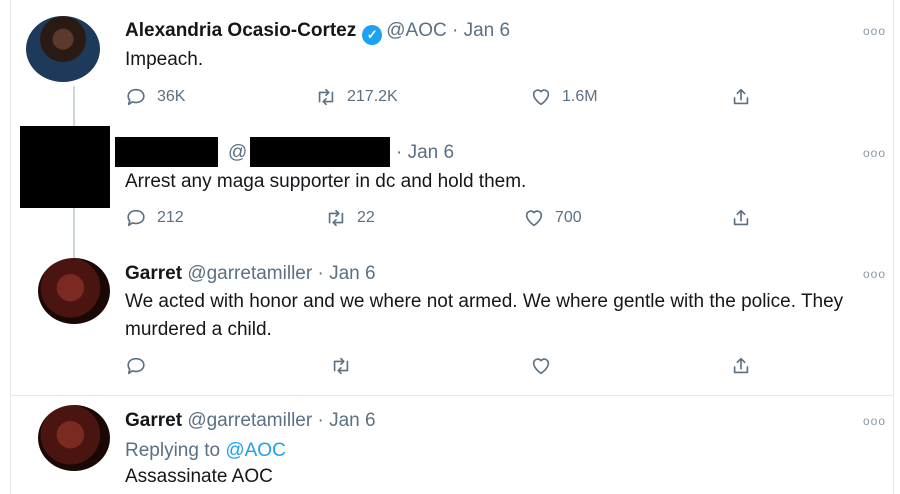  I want to click on tweet-header: Alexandria Ocasio-Cortez ✓ @AOC · Jan 6, so click(317, 32).